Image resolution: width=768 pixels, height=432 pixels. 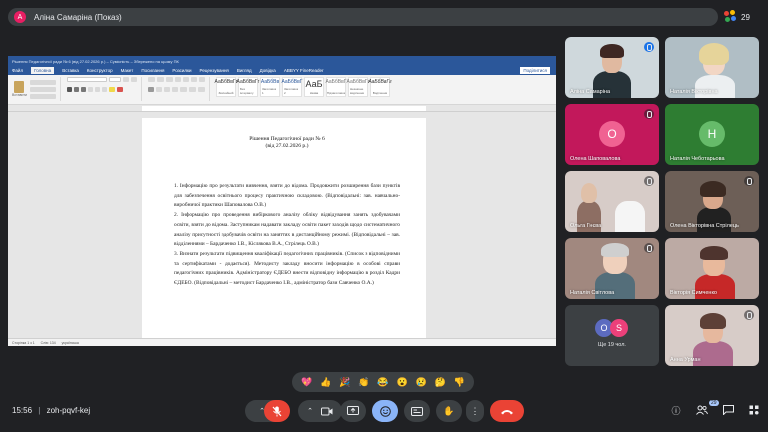 What do you see at coordinates (17, 70) in the screenshot?
I see `word-tab-file: Файл` at bounding box center [17, 70].